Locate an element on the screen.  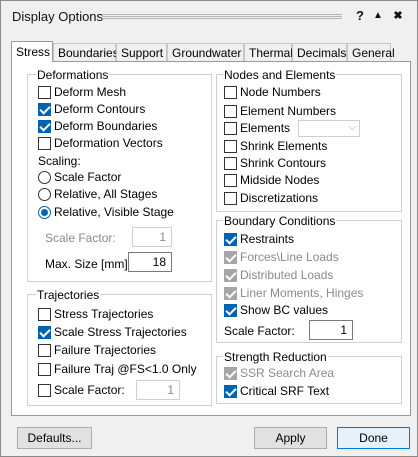
checkbox-label: Failure Trajectories is located at coordinates (105, 350).